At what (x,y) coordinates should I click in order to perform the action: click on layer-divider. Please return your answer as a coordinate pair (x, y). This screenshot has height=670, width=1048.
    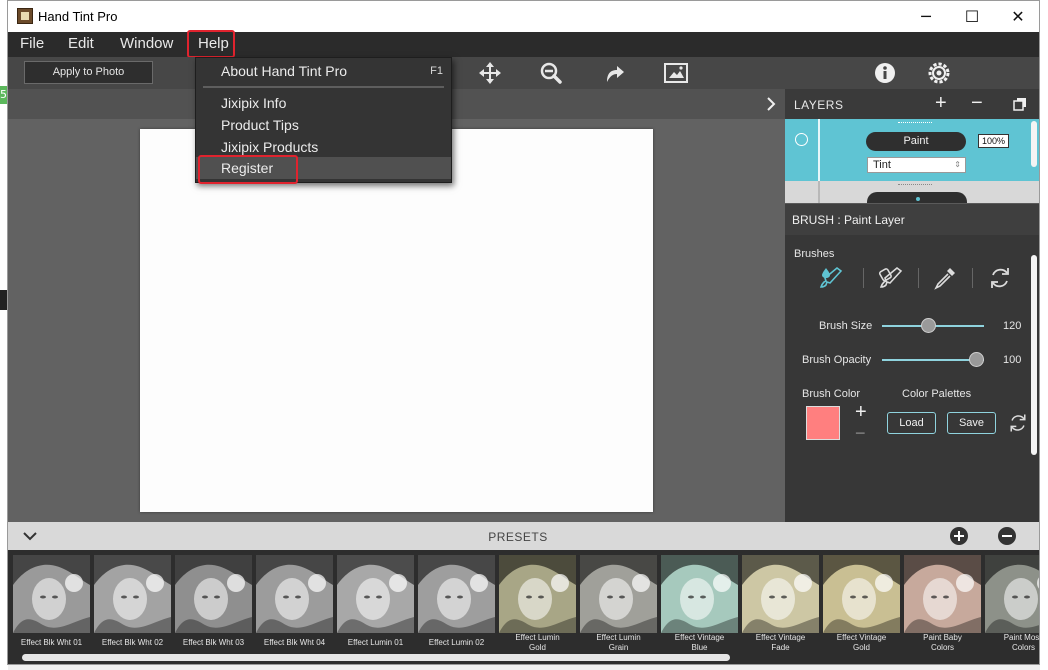
    Looking at the image, I should click on (819, 150).